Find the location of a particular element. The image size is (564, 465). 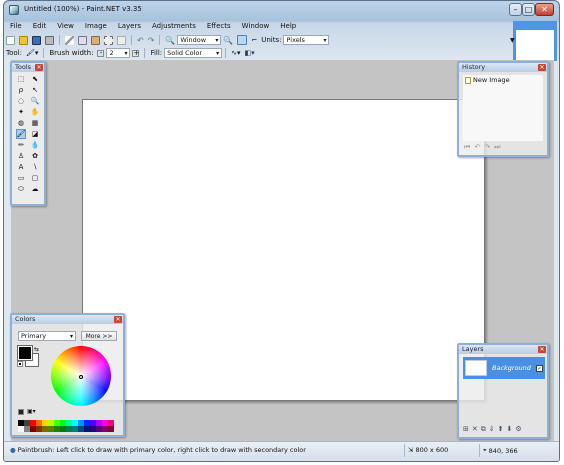

deselect-icon is located at coordinates (121, 40).